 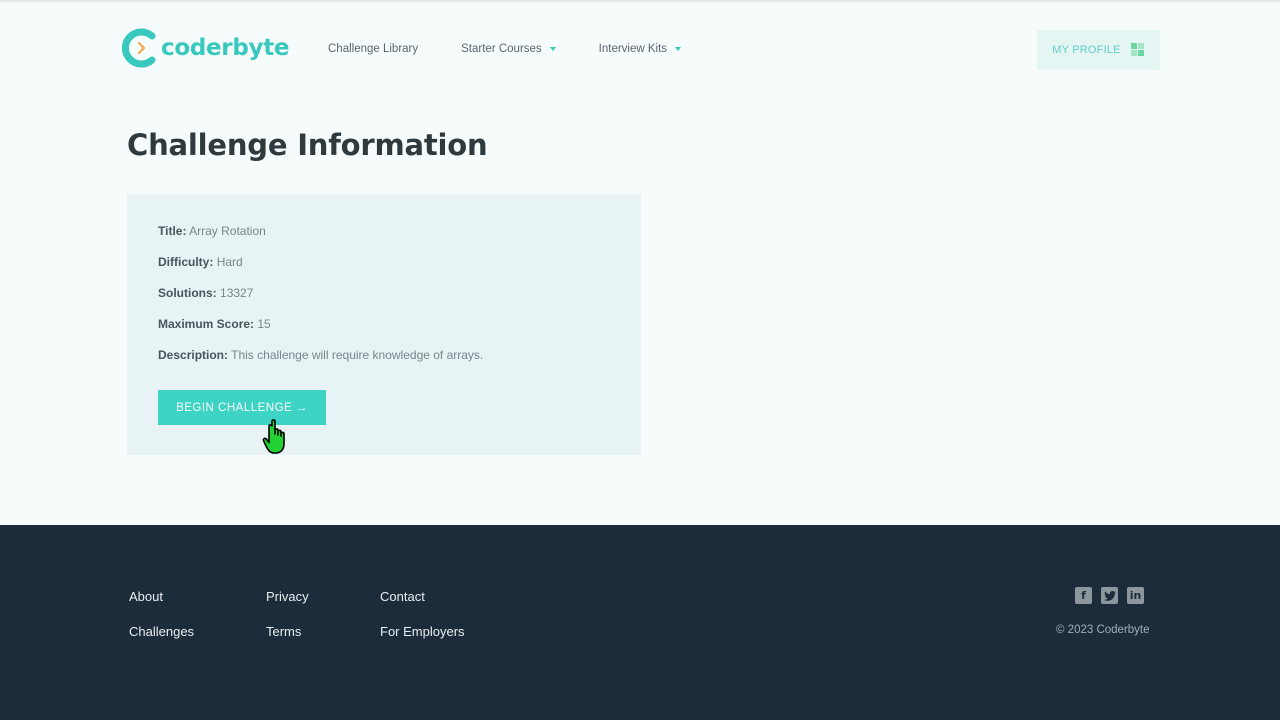 I want to click on field-description-label: Description:, so click(x=193, y=355).